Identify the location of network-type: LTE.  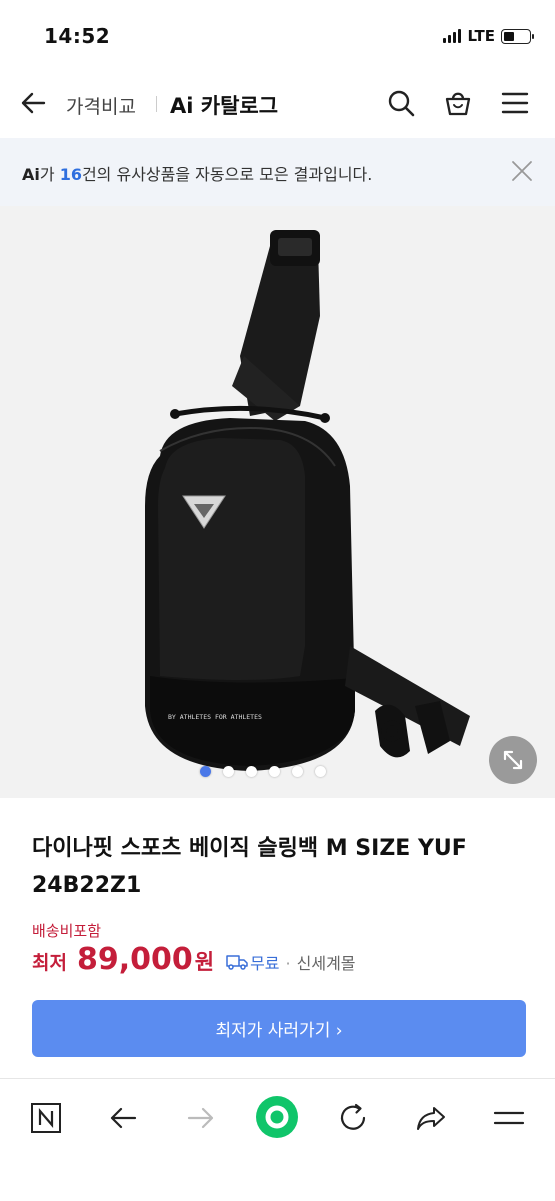
(481, 36).